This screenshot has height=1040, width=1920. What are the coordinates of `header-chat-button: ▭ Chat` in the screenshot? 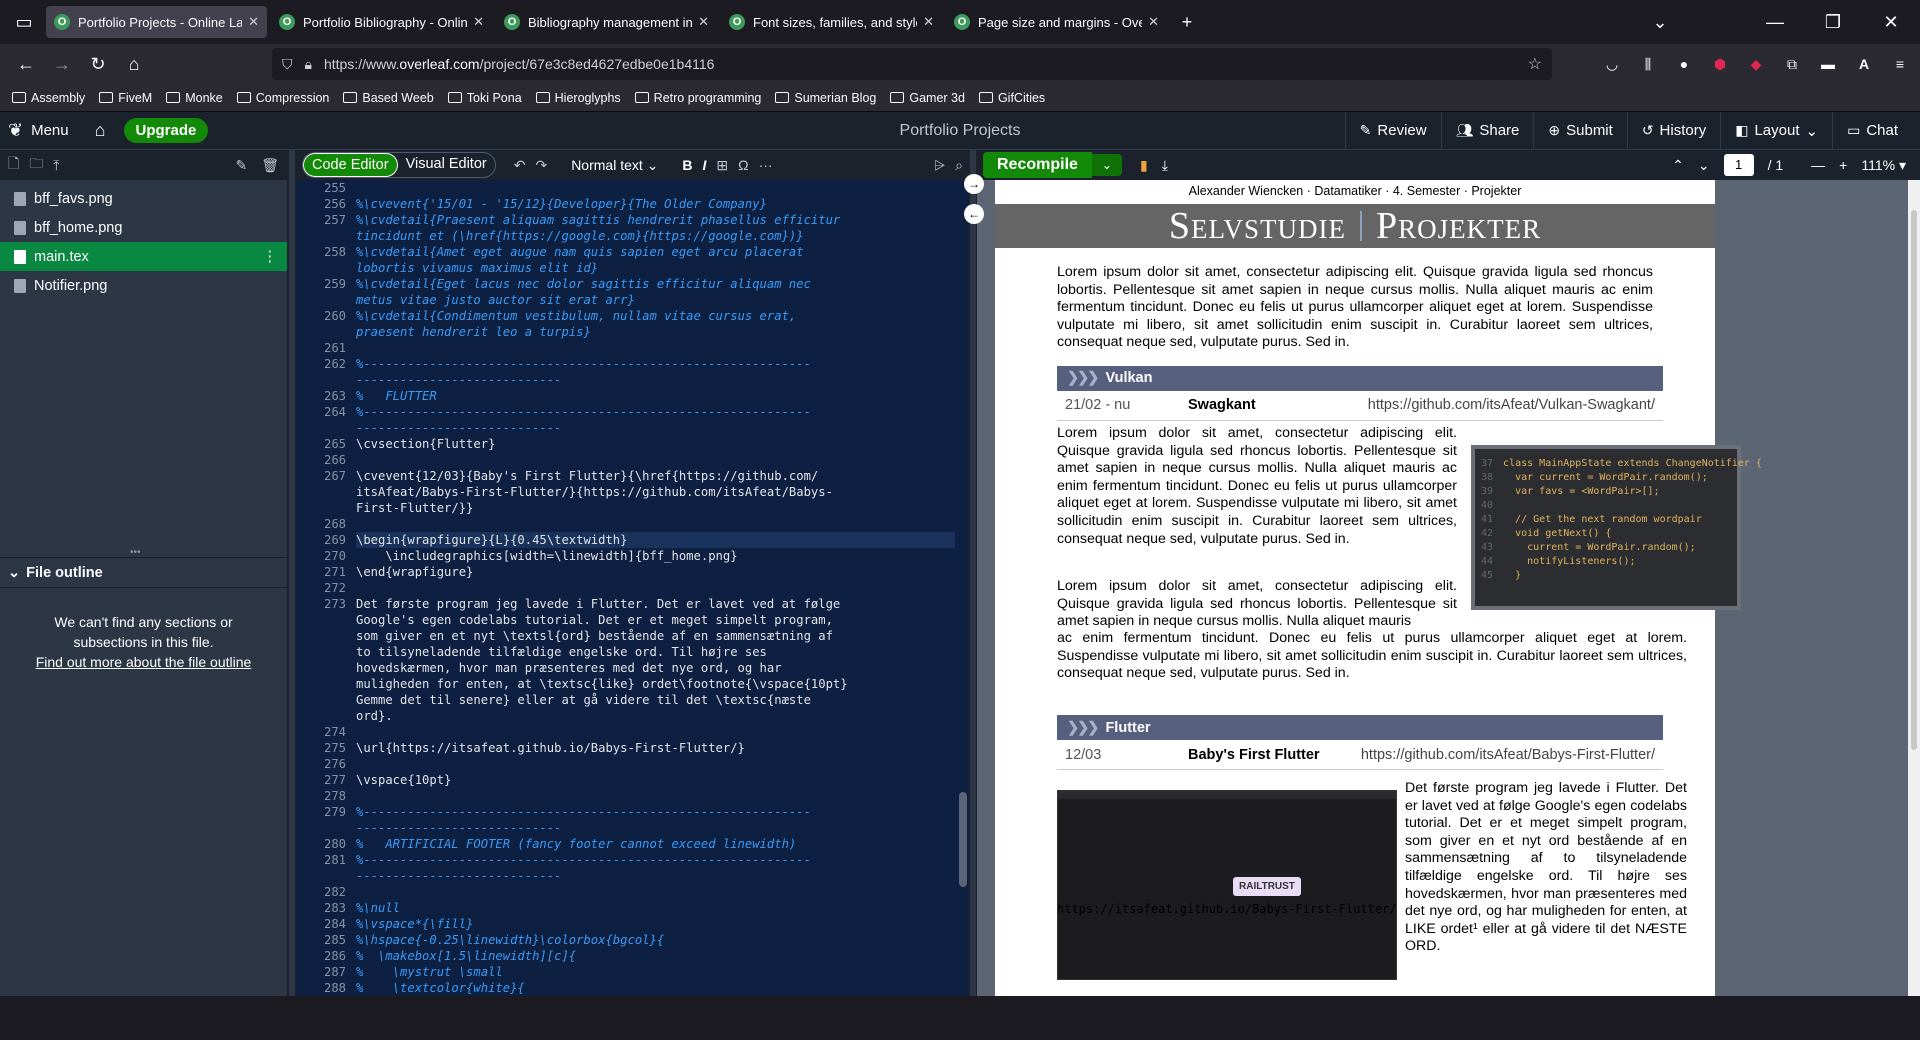 It's located at (1872, 130).